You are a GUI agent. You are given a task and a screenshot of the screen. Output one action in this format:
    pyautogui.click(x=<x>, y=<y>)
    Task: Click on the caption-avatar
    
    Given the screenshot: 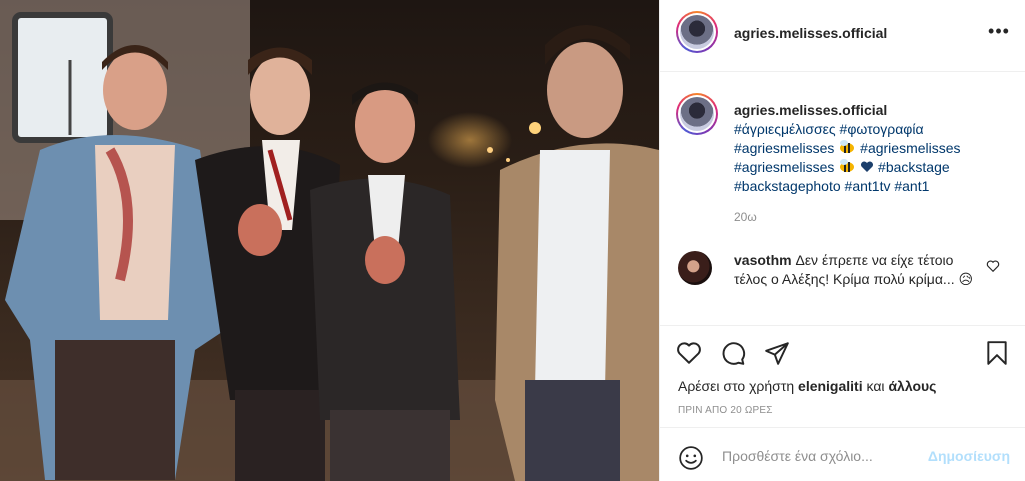 What is the action you would take?
    pyautogui.click(x=697, y=114)
    